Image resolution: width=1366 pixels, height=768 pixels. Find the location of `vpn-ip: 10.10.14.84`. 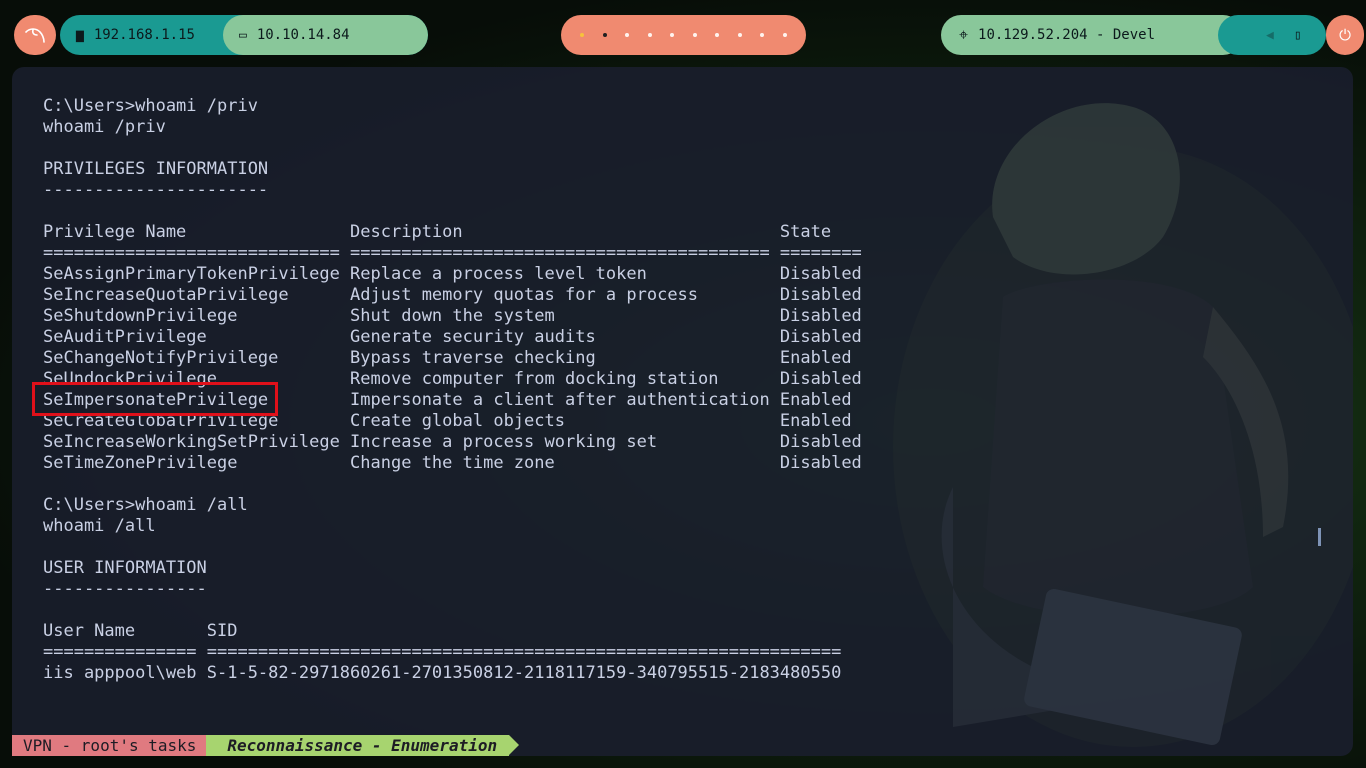

vpn-ip: 10.10.14.84 is located at coordinates (303, 35).